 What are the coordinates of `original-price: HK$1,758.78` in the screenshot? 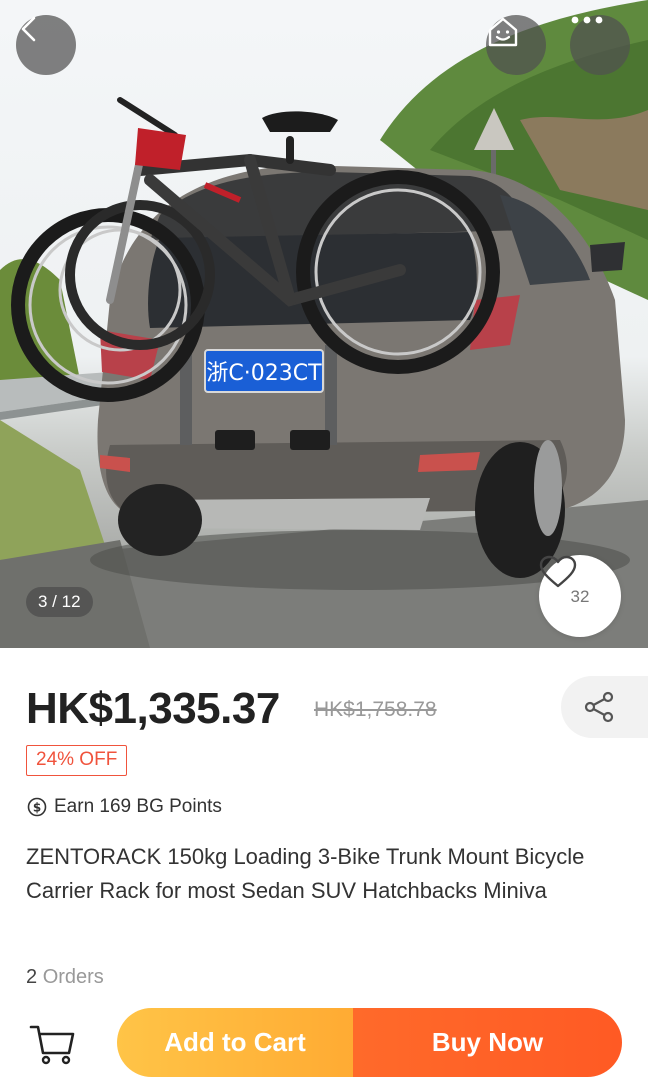 It's located at (375, 709).